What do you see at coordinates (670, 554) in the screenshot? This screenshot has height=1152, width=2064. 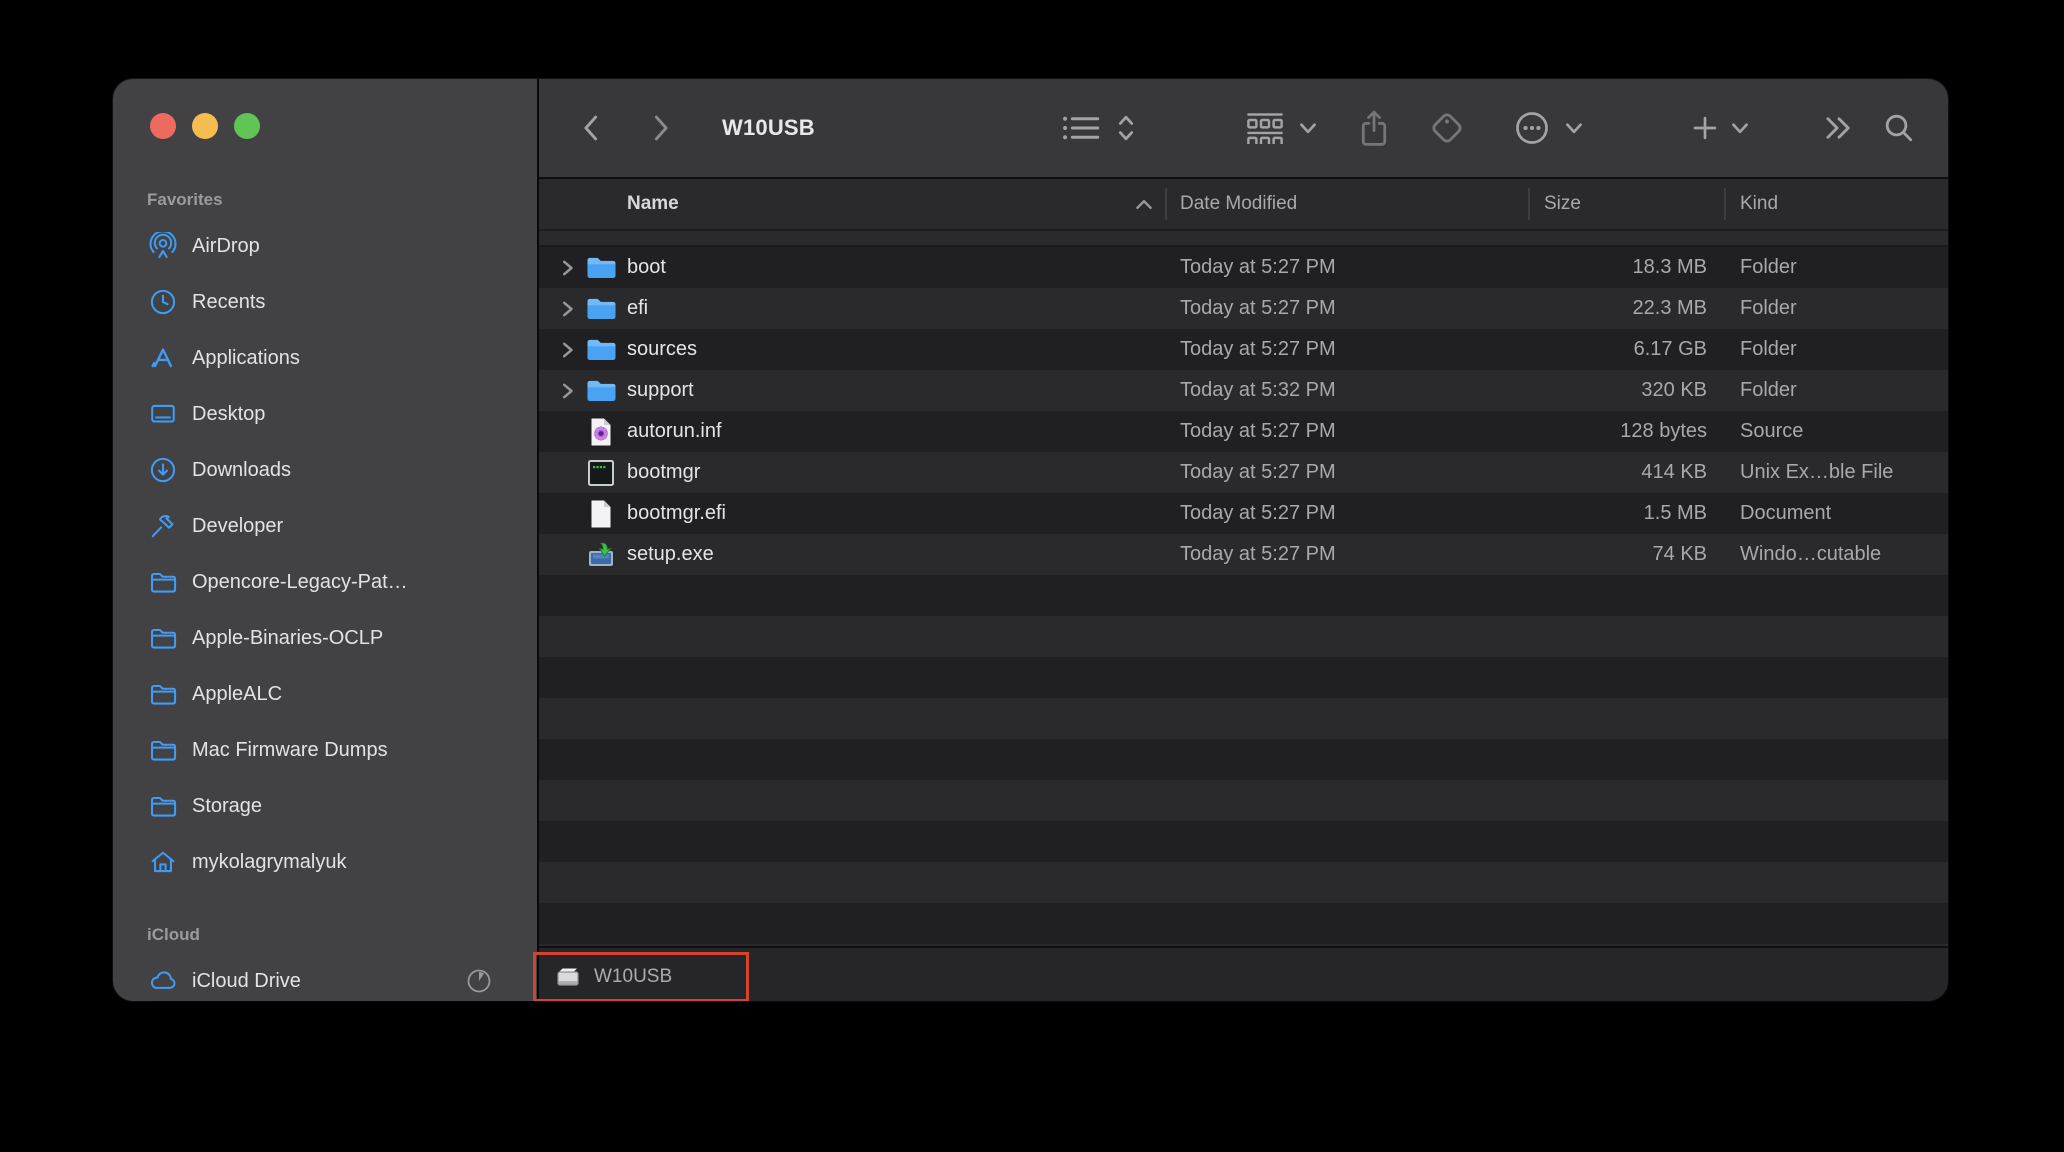 I see `file-name: setup.exe` at bounding box center [670, 554].